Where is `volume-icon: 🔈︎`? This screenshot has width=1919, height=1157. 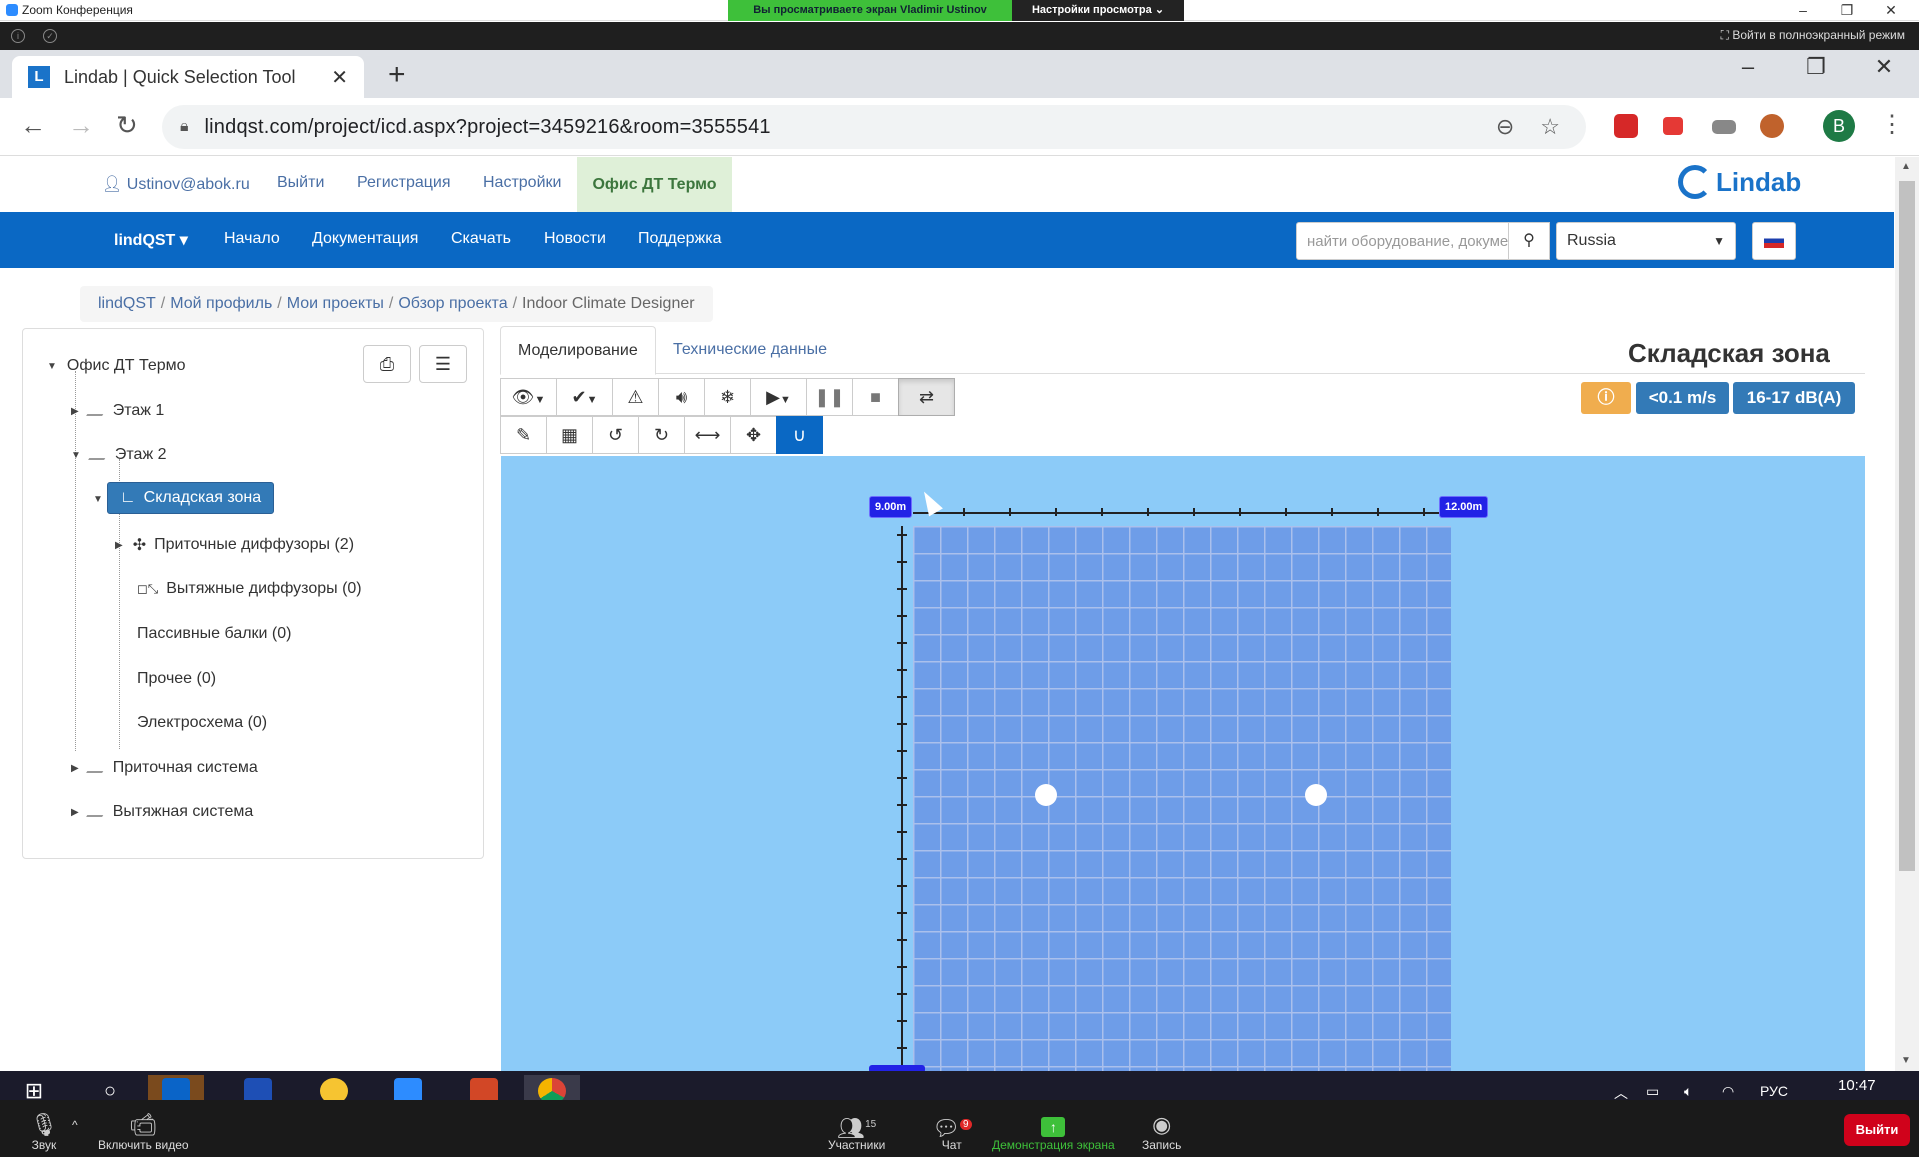 volume-icon: 🔈︎ is located at coordinates (1688, 1091).